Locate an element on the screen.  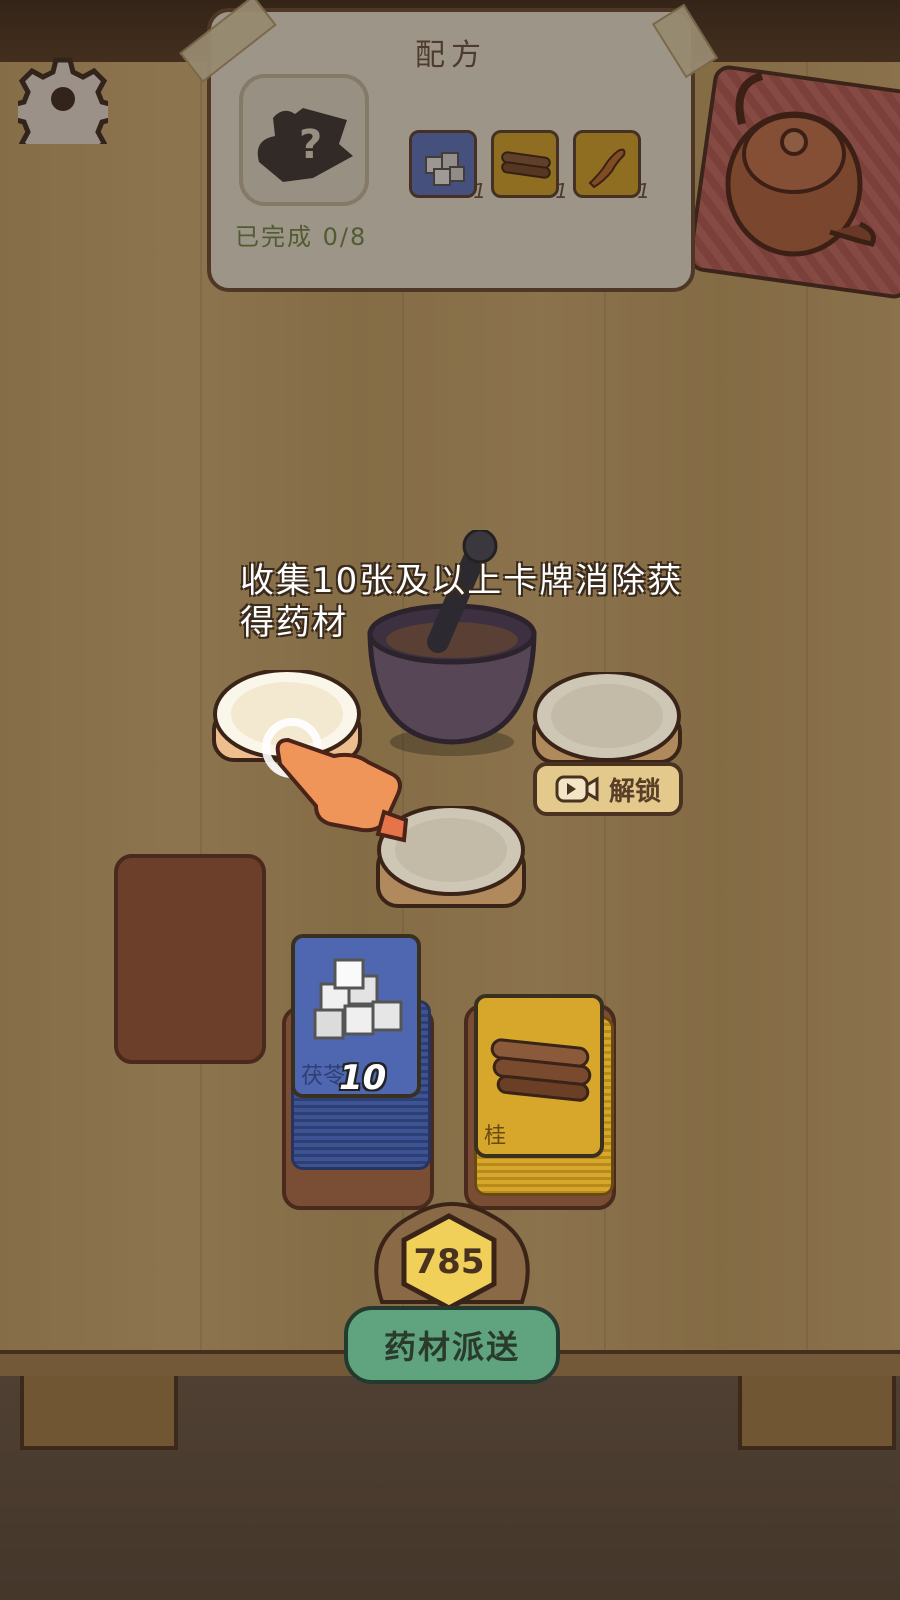
coin-value: 785 is located at coordinates (449, 1262).